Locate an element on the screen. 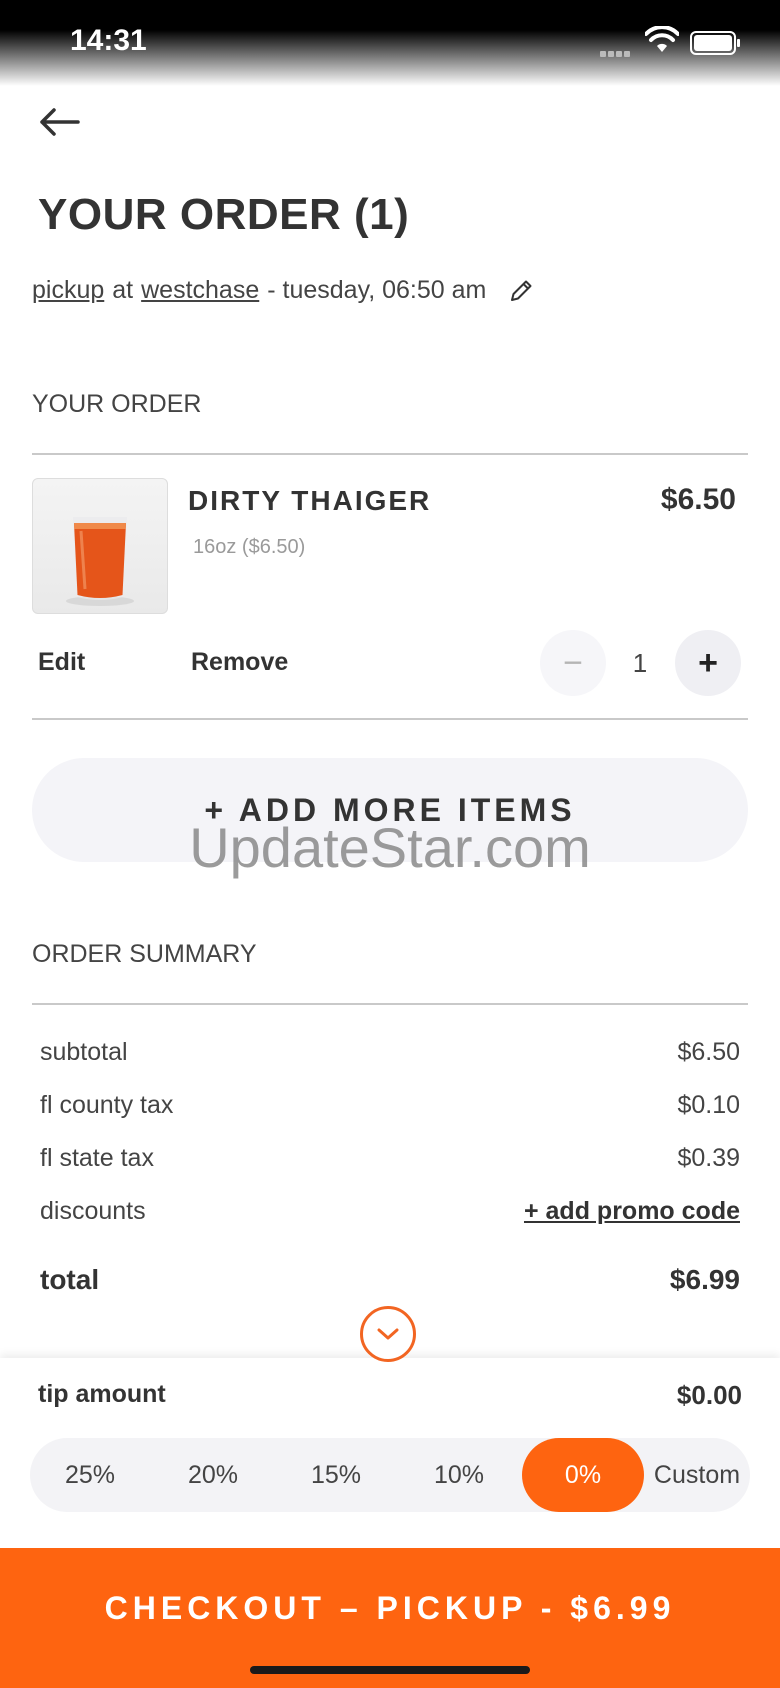 This screenshot has height=1688, width=780. summary-value: $0.10 is located at coordinates (708, 1105).